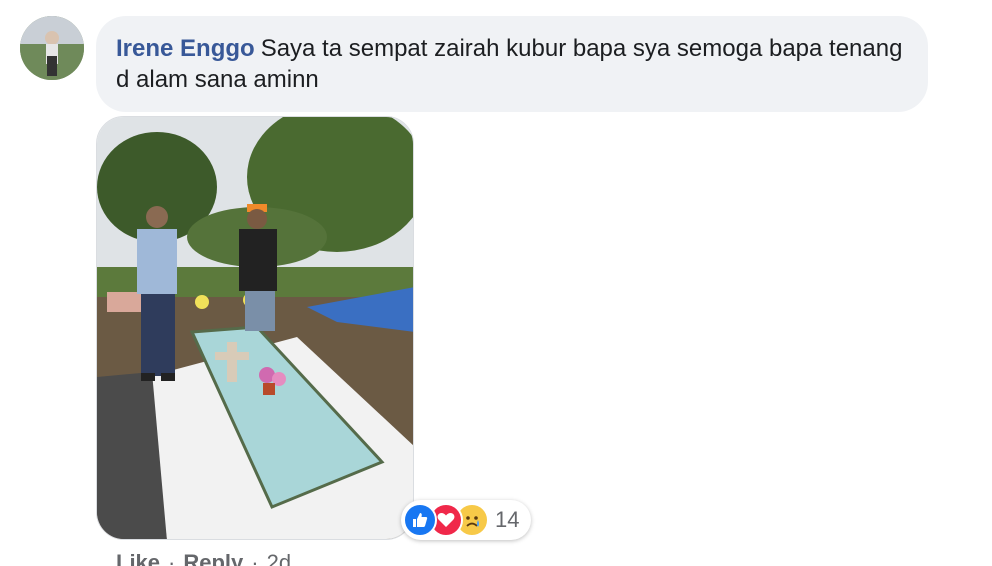 Image resolution: width=992 pixels, height=566 pixels. Describe the element at coordinates (213, 558) in the screenshot. I see `reply-link: Reply` at that location.